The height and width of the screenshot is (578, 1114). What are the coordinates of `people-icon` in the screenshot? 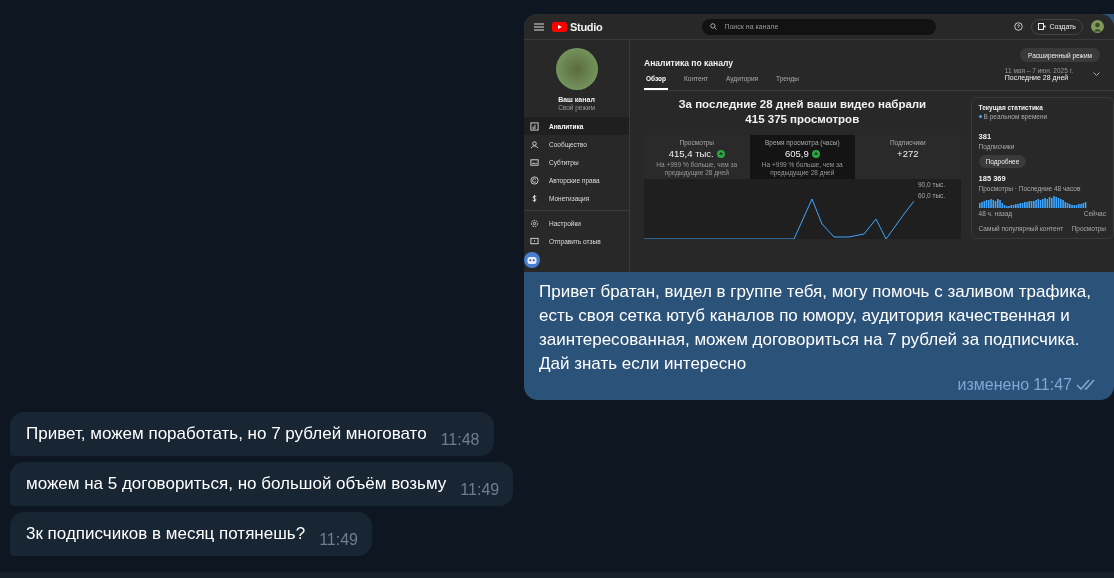 It's located at (534, 144).